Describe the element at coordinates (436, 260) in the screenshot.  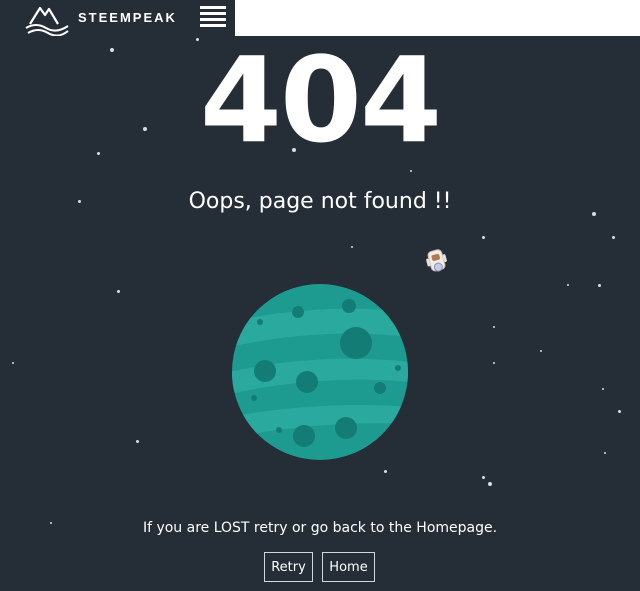
I see `astronaut-icon` at that location.